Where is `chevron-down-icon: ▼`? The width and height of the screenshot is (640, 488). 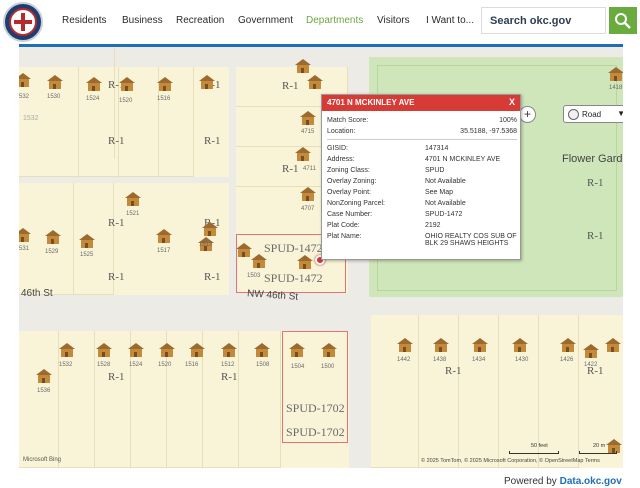
chevron-down-icon: ▼ is located at coordinates (620, 113).